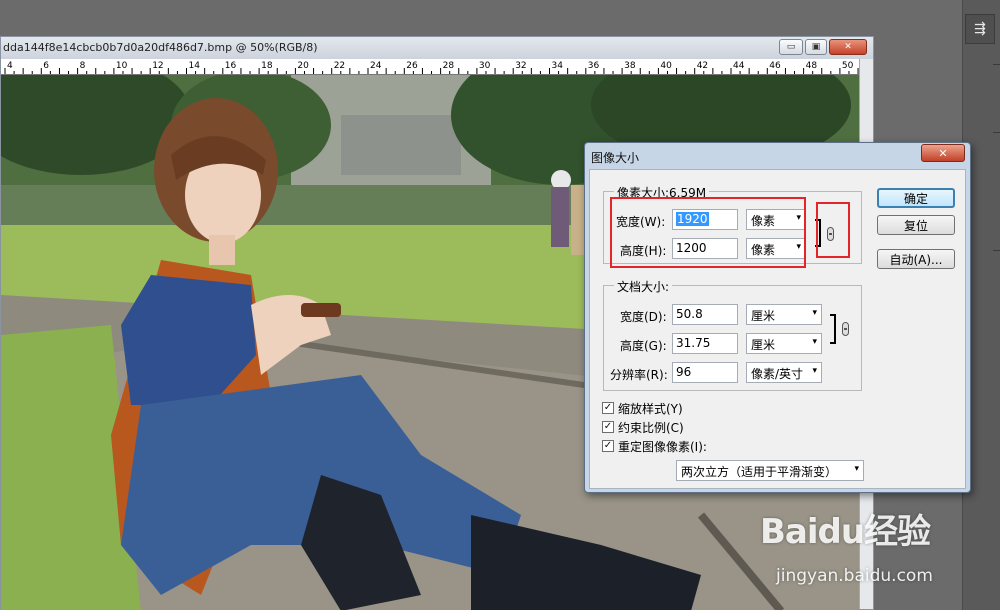 The height and width of the screenshot is (610, 1000). I want to click on doc-width-label: 宽度(D):, so click(643, 317).